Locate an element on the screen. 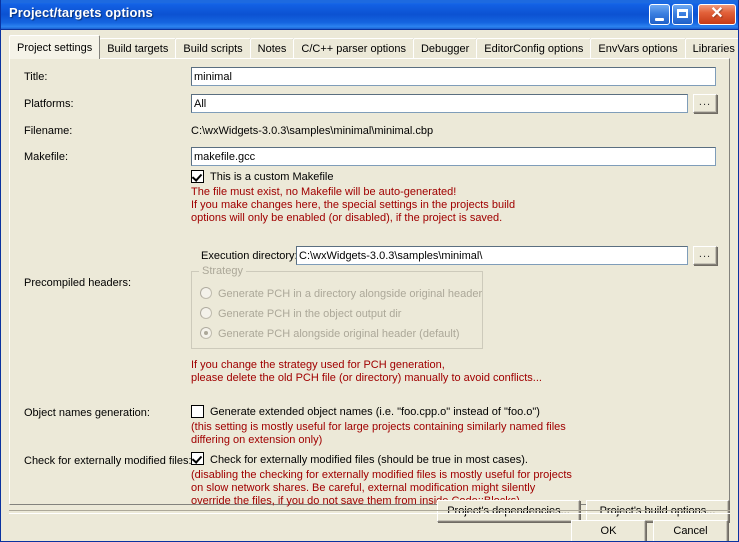  maximize-icon is located at coordinates (682, 13).